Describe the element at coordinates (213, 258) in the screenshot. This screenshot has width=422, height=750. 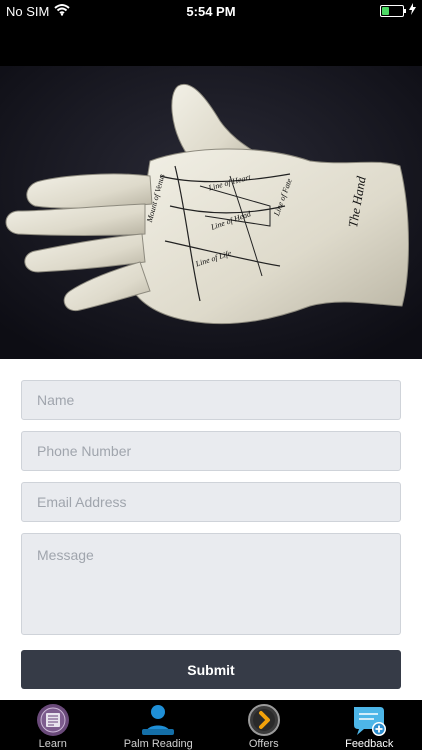
I see `palm-text-line-3: Line of Life` at that location.